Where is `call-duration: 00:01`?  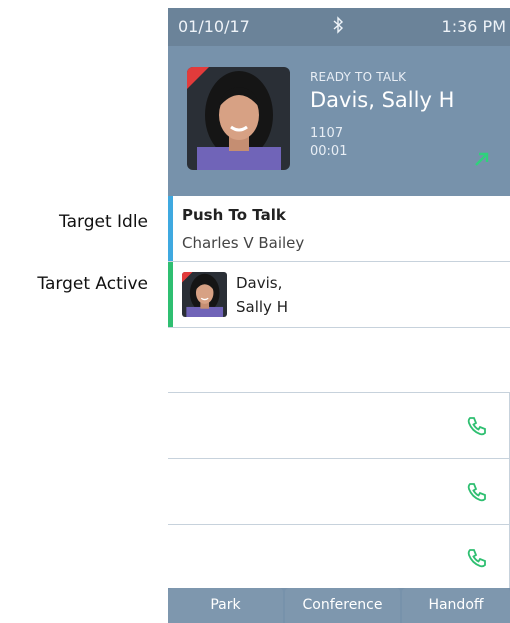
call-duration: 00:01 is located at coordinates (329, 151).